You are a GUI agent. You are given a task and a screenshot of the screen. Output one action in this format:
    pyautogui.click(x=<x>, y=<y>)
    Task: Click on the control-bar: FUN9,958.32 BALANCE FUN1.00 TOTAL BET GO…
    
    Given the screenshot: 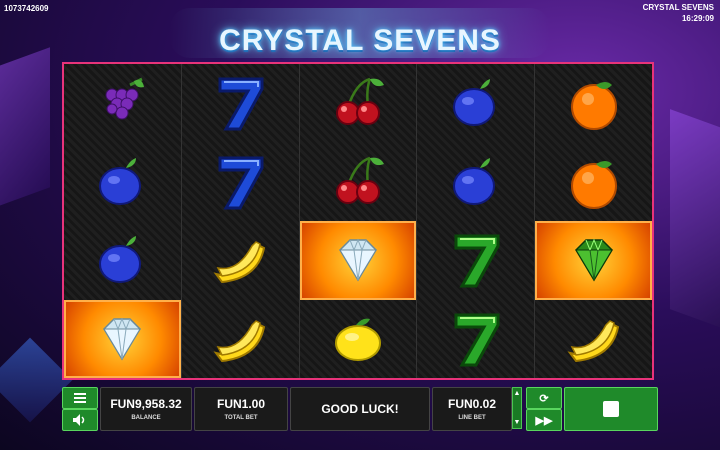 What is the action you would take?
    pyautogui.click(x=360, y=408)
    